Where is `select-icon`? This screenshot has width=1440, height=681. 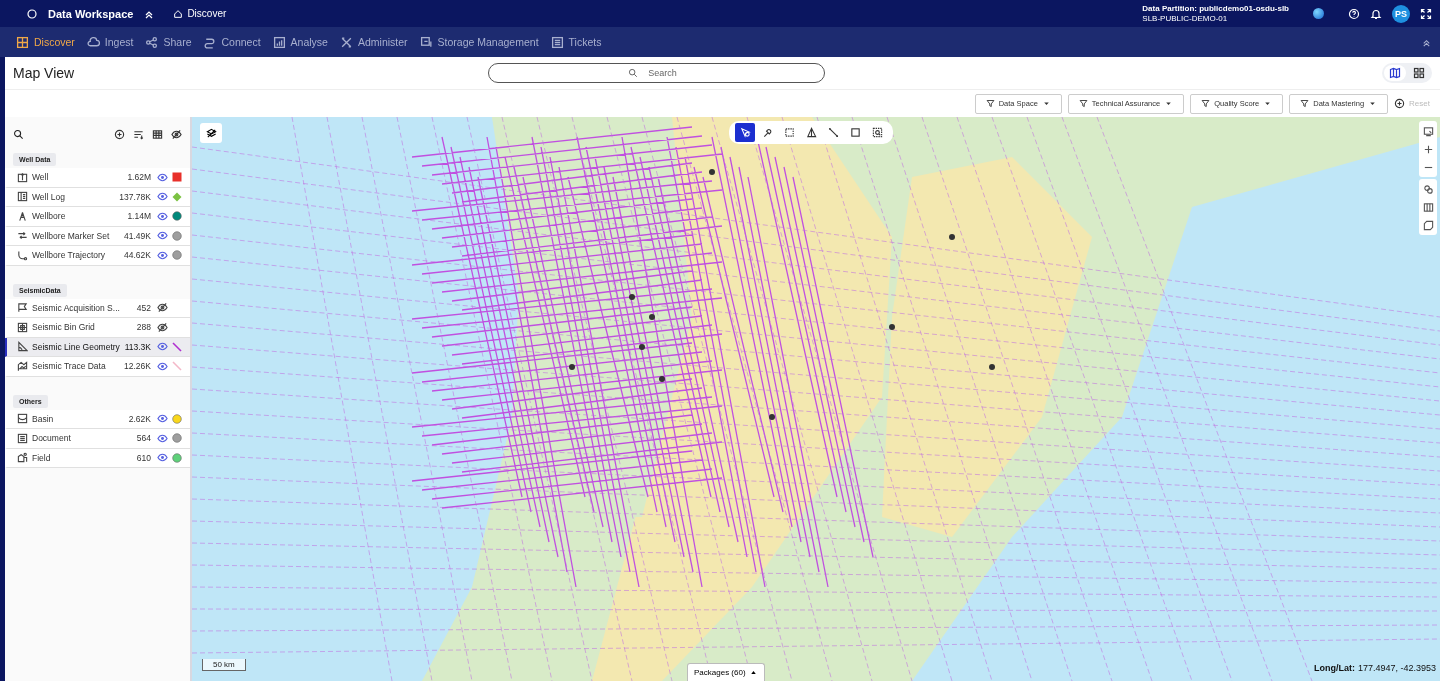
select-icon is located at coordinates (745, 132).